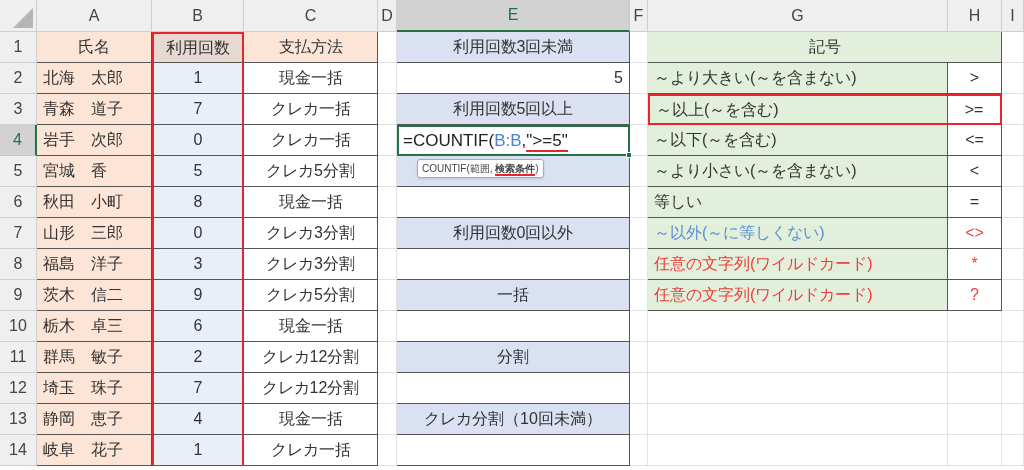 This screenshot has width=1024, height=470. What do you see at coordinates (94, 16) in the screenshot?
I see `column-header: A` at bounding box center [94, 16].